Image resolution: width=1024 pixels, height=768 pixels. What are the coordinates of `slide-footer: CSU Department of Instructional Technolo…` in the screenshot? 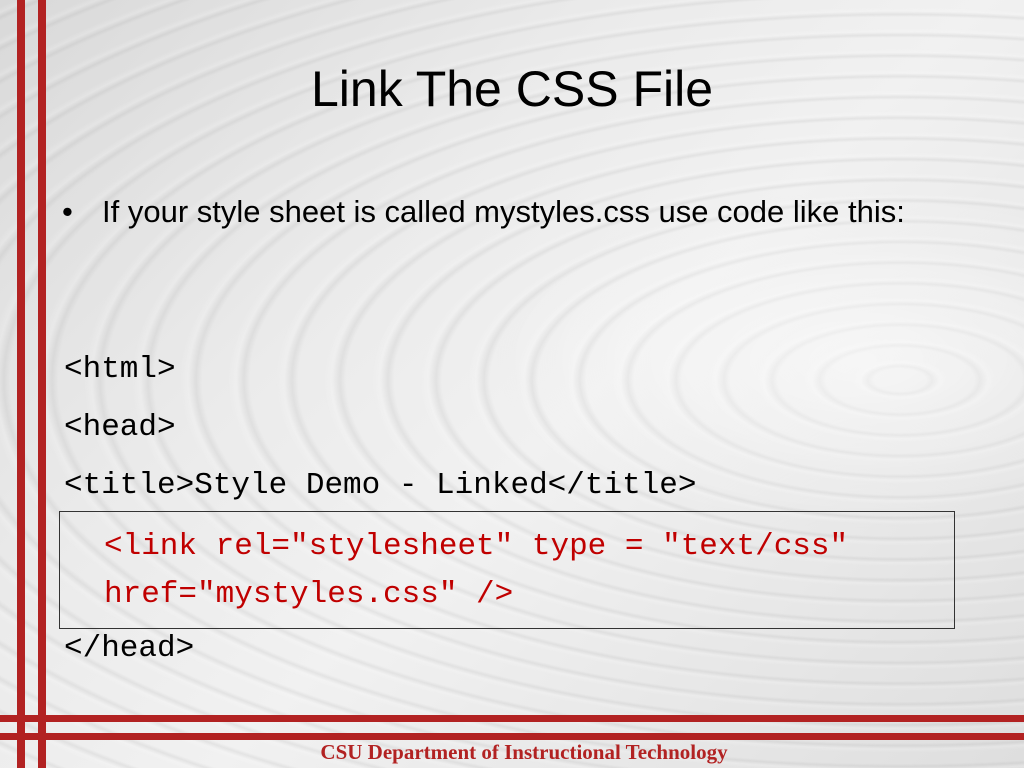 It's located at (524, 752).